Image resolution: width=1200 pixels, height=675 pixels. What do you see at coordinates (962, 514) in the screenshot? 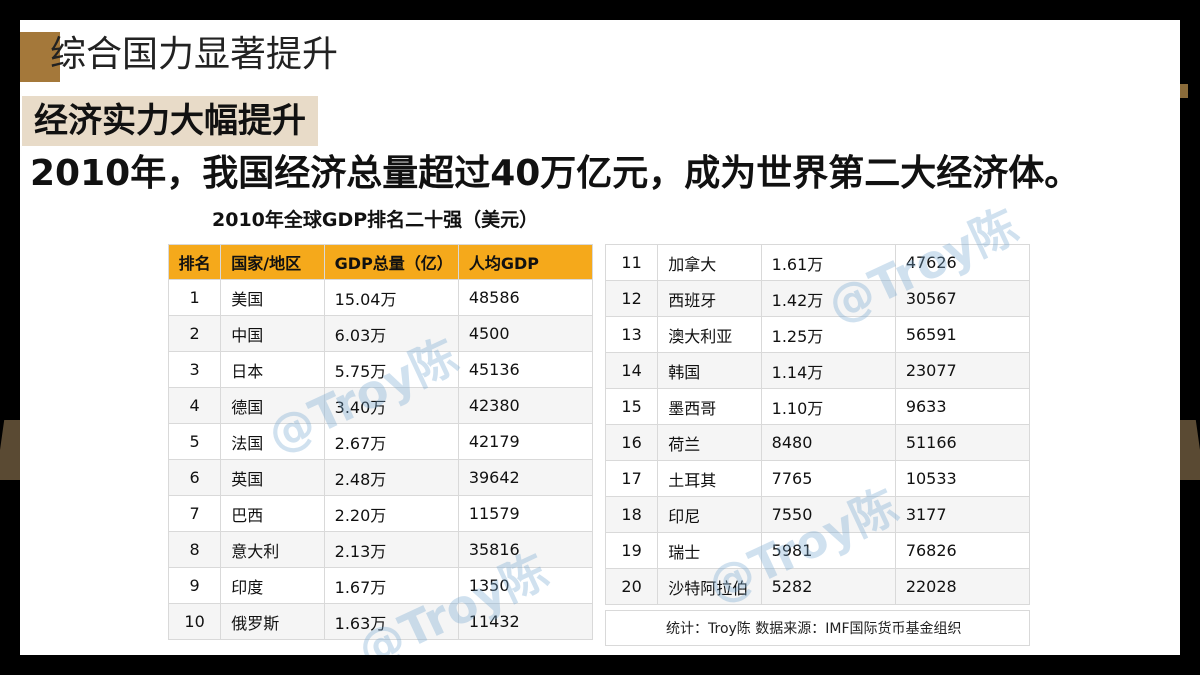
I see `per-capita-cell: 3177` at bounding box center [962, 514].